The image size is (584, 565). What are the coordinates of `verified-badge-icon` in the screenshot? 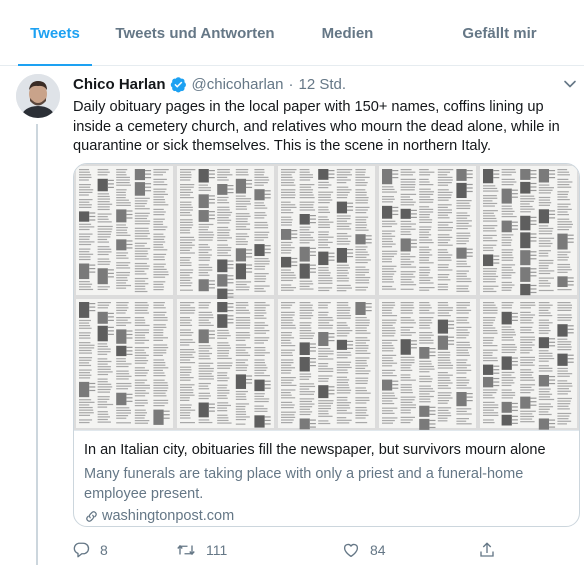 It's located at (178, 84).